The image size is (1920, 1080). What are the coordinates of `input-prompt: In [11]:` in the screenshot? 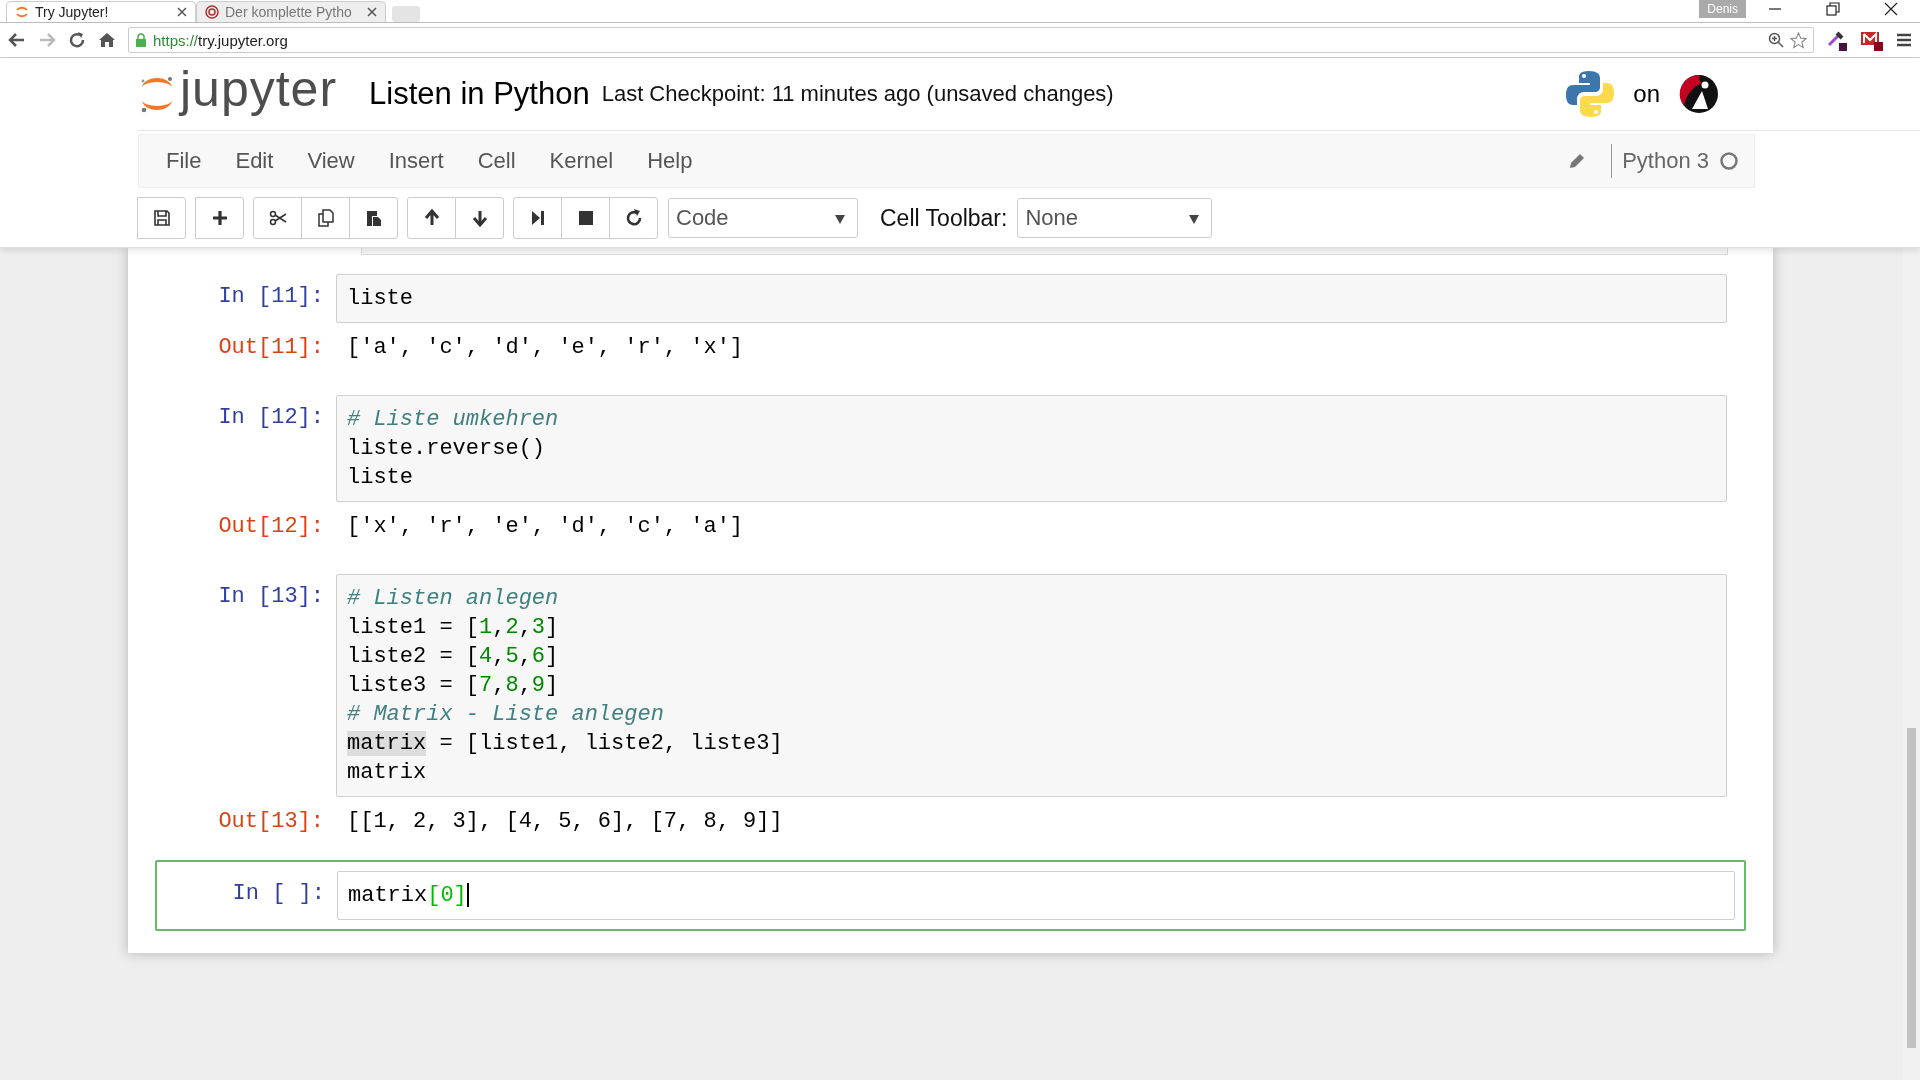 It's located at (271, 297).